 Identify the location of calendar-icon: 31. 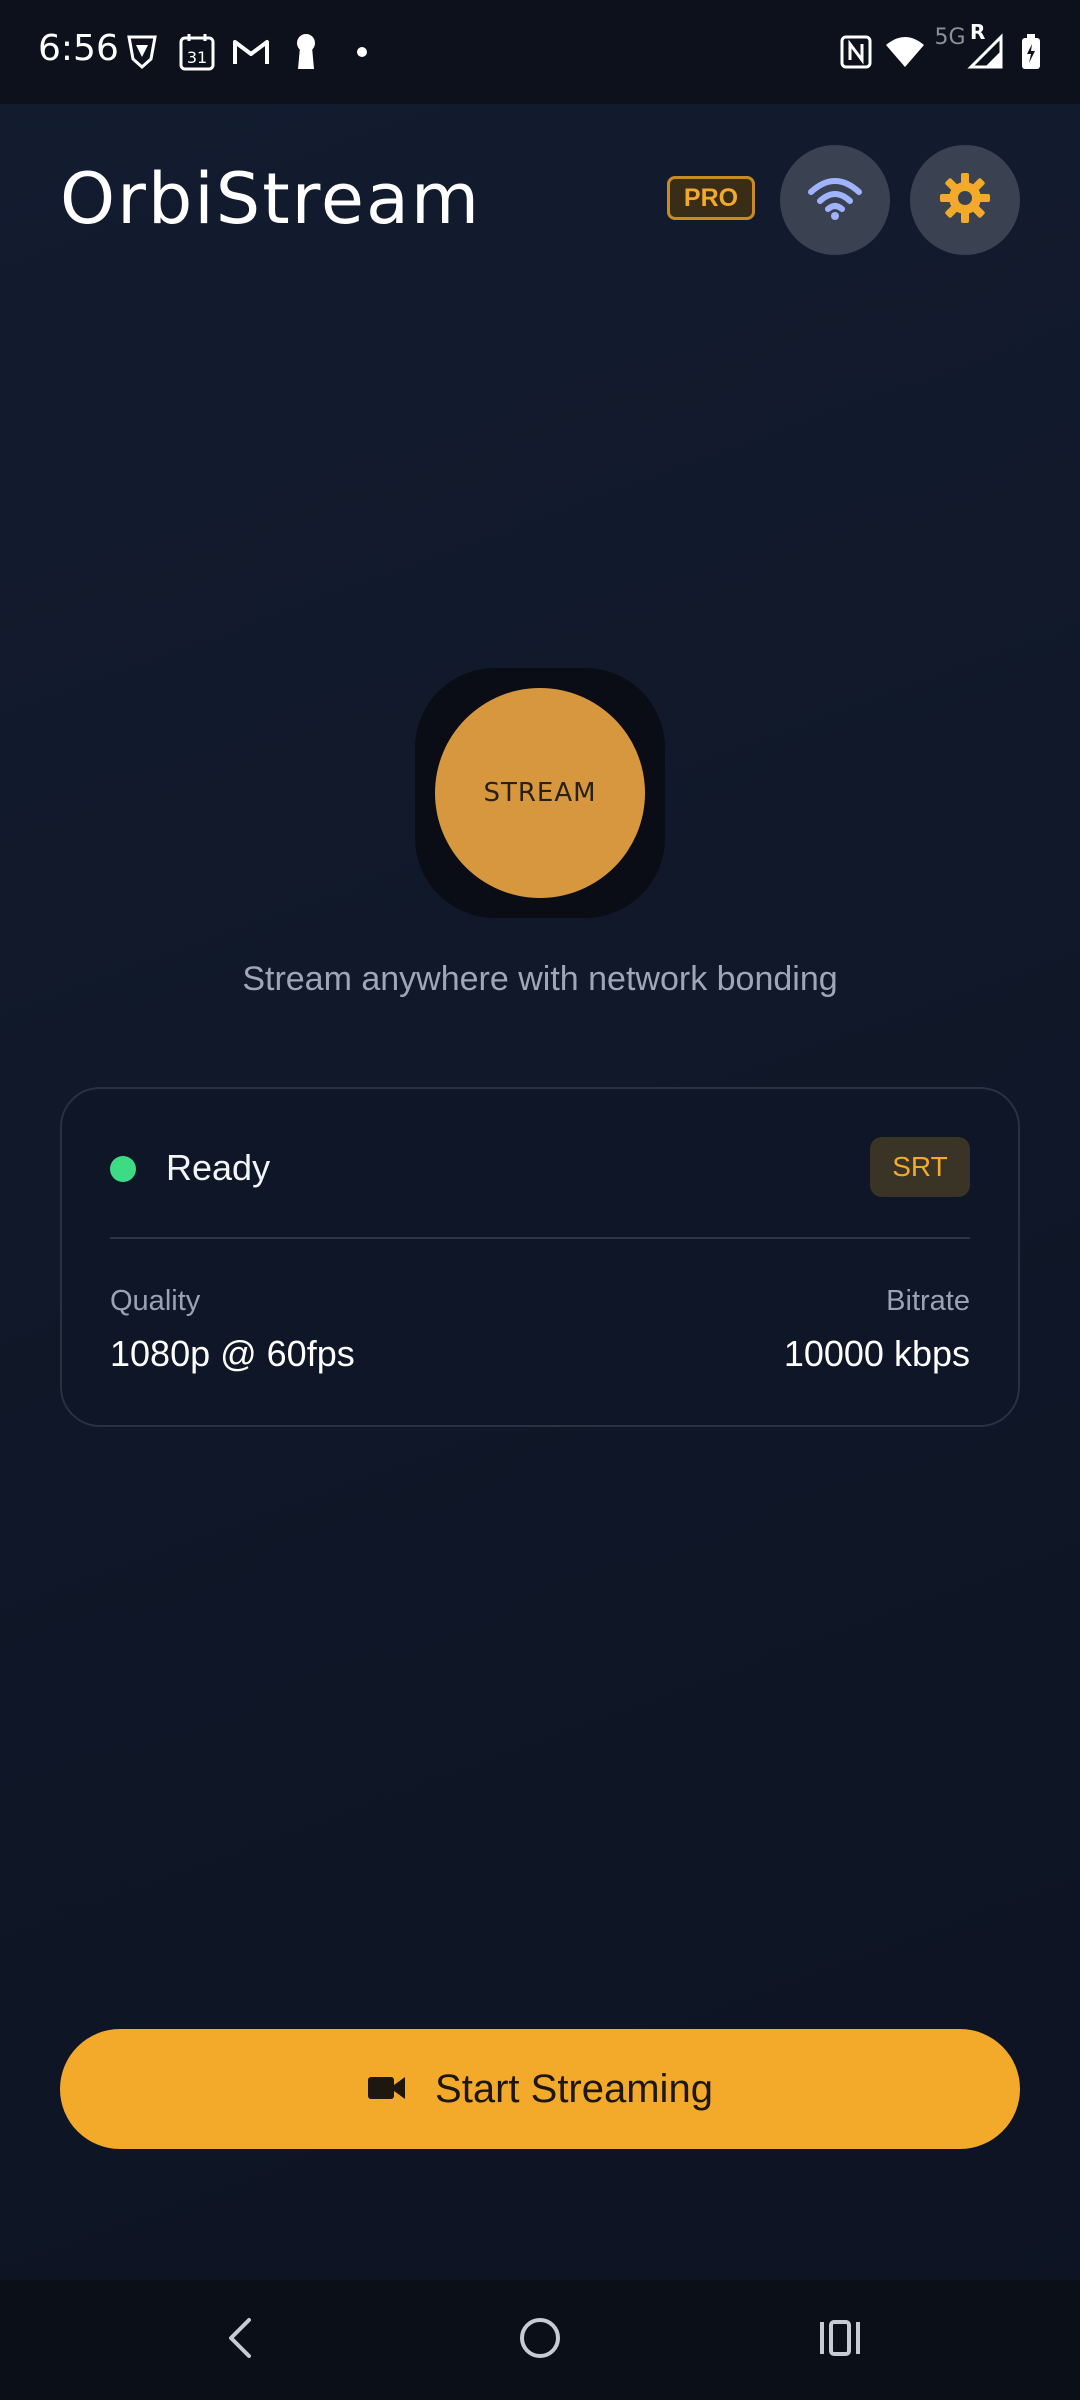
(197, 52).